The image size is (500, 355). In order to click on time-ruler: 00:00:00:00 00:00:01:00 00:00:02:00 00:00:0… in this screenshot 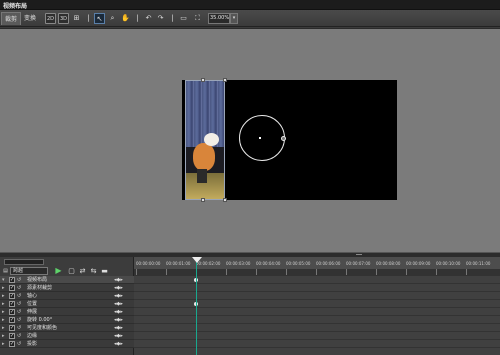, I will do `click(317, 266)`.